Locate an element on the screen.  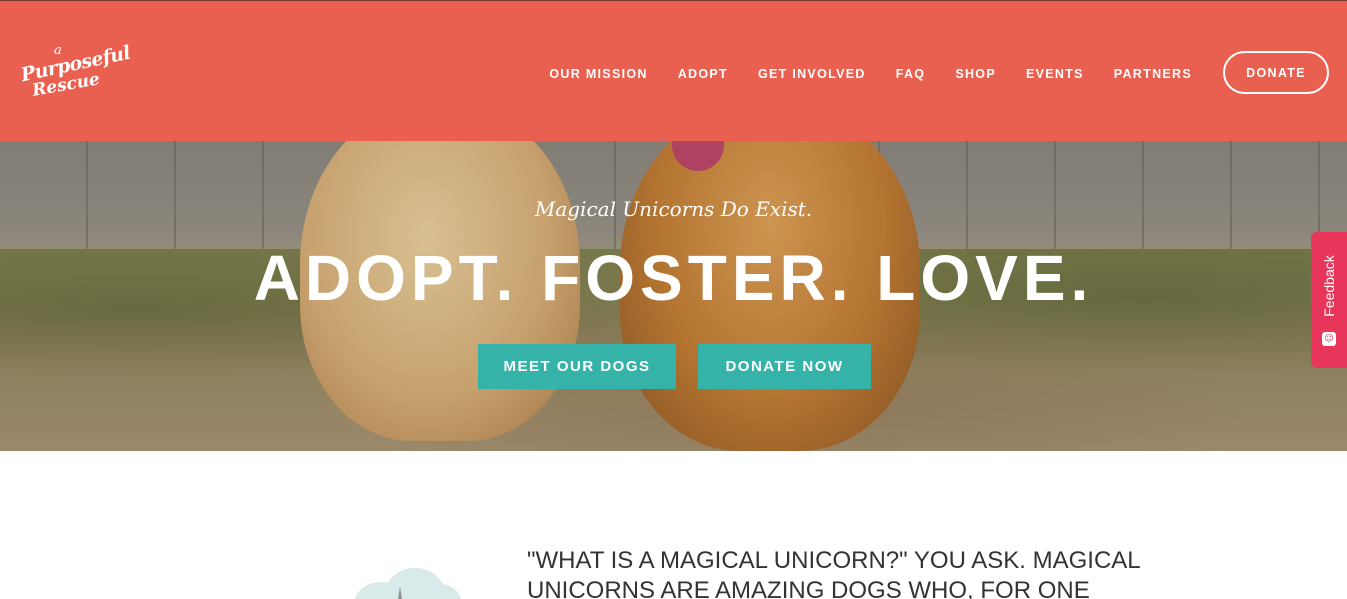
hero-tagline: Magical Unicorns Do Exist. is located at coordinates (673, 209).